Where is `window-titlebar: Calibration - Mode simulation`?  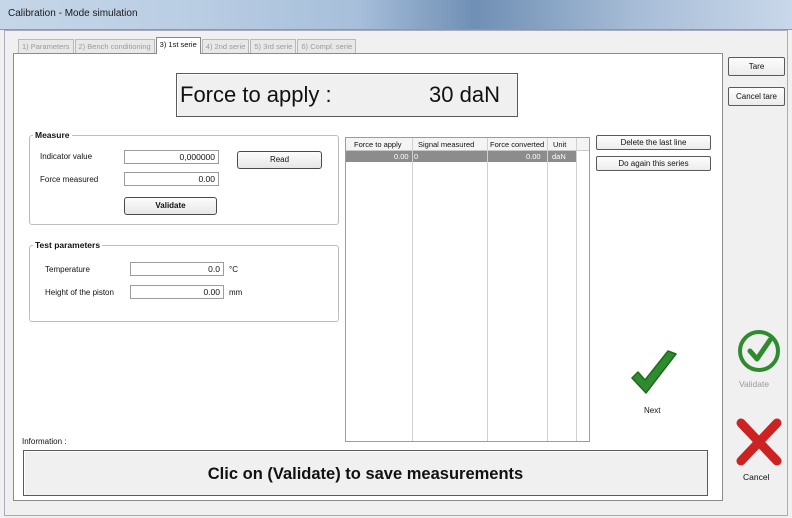
window-titlebar: Calibration - Mode simulation is located at coordinates (396, 15).